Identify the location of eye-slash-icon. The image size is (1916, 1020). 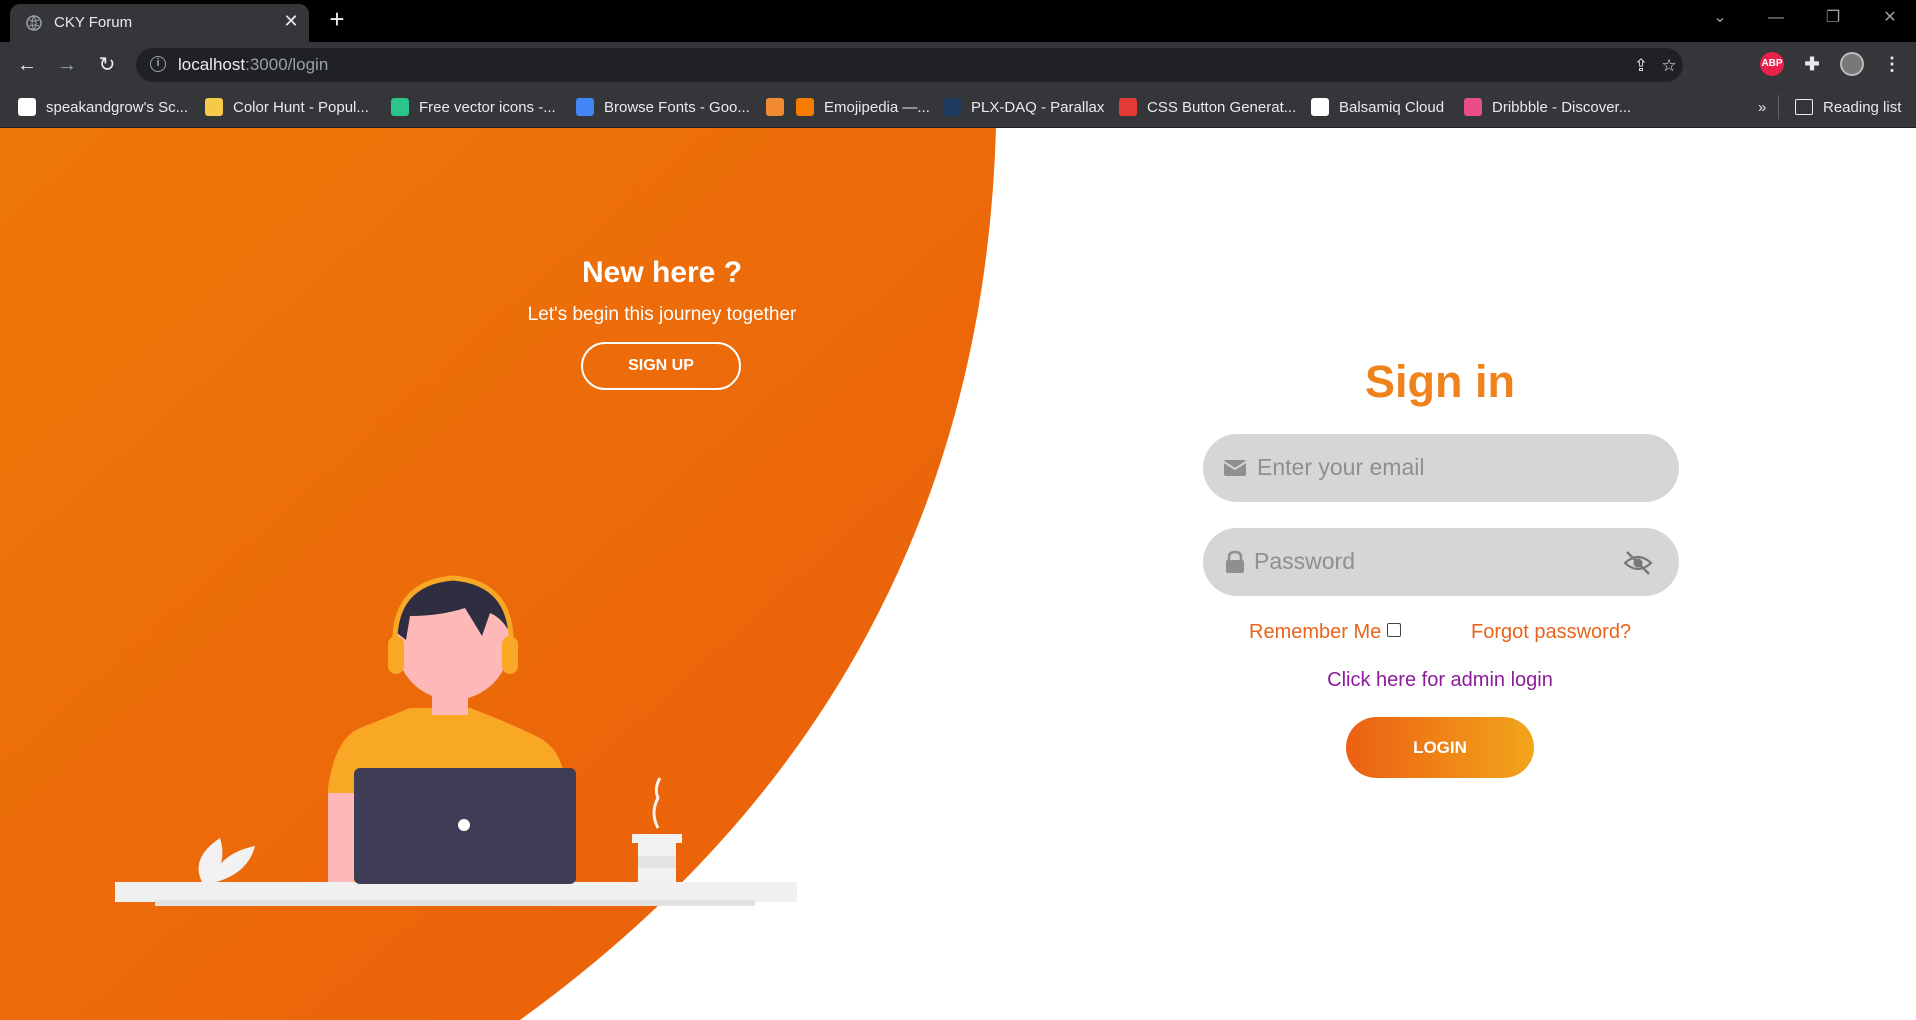
(1638, 563).